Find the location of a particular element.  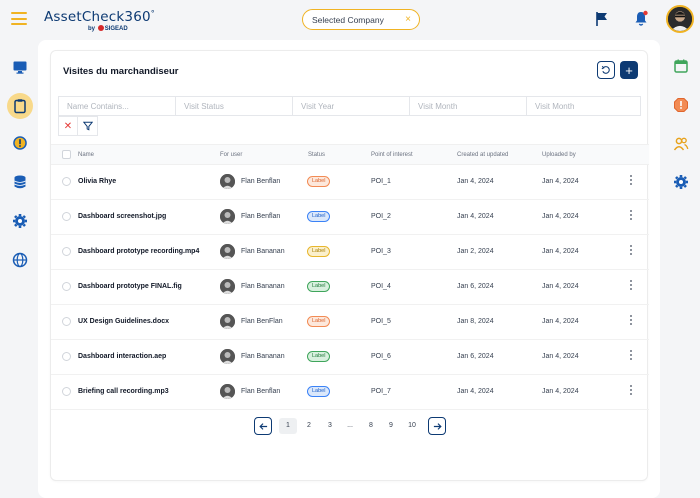

next-page-button is located at coordinates (437, 426).